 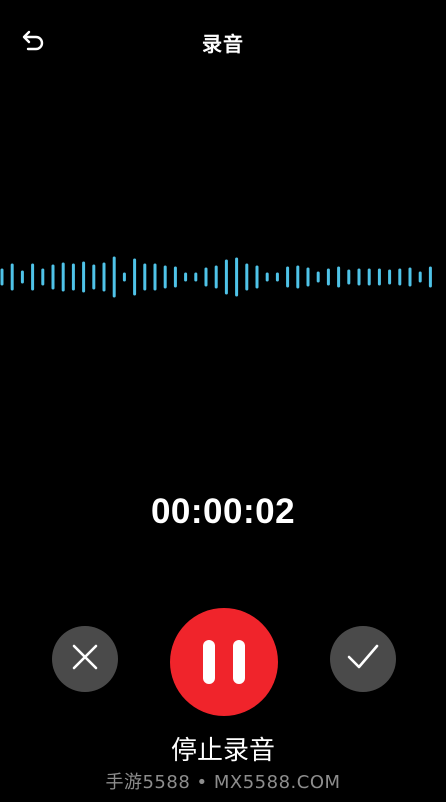 I want to click on top-bar: 录音, so click(x=223, y=42).